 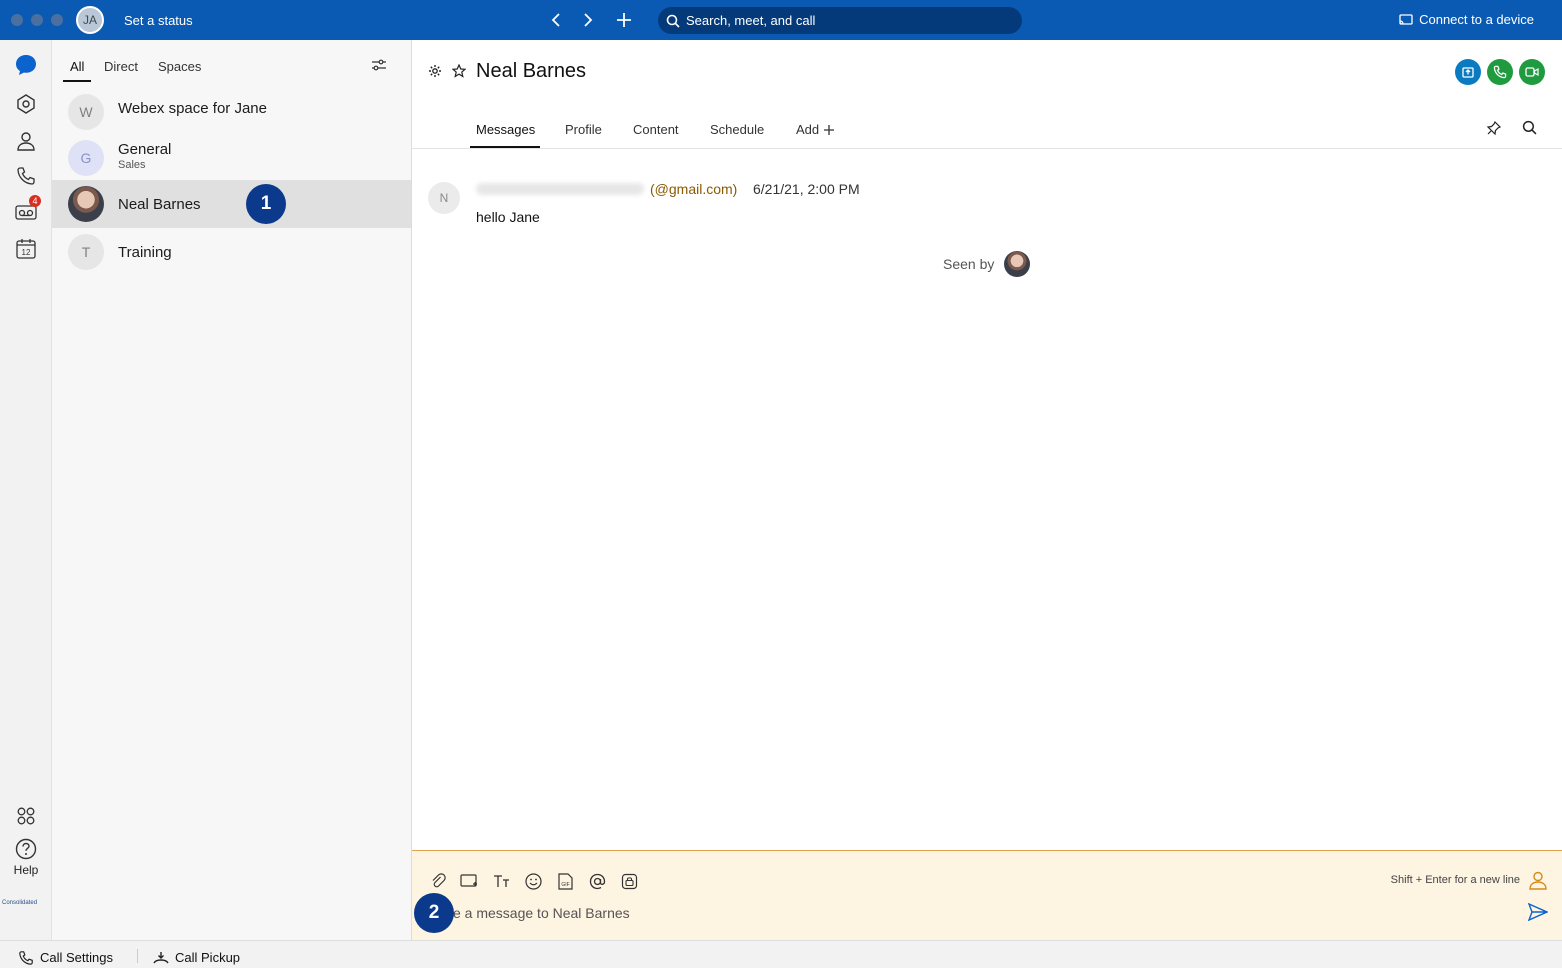 What do you see at coordinates (192, 108) in the screenshot?
I see `space-name: Webex space for Jane` at bounding box center [192, 108].